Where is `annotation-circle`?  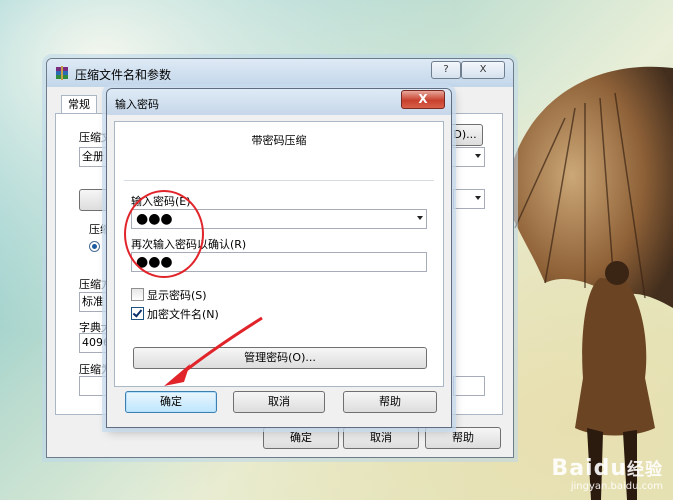 annotation-circle is located at coordinates (164, 234).